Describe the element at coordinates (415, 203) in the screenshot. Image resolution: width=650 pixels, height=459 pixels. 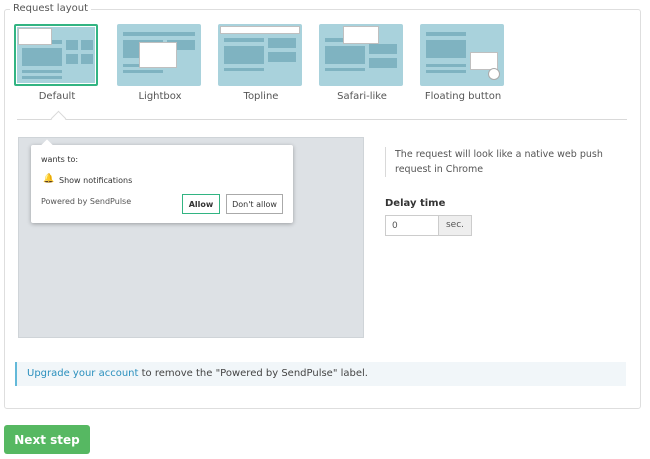
I see `delay-time-label: Delay time` at that location.